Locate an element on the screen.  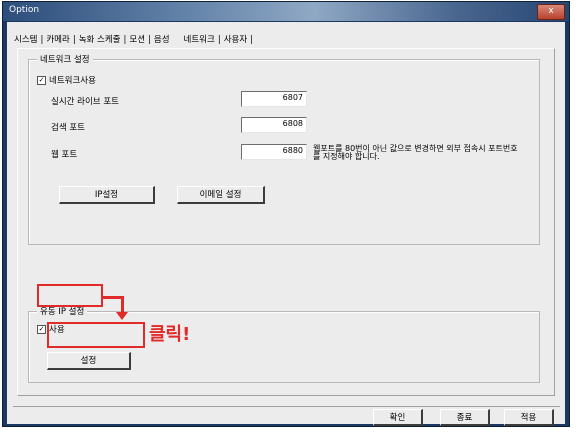
checkbox-highlight-box is located at coordinates (70, 295).